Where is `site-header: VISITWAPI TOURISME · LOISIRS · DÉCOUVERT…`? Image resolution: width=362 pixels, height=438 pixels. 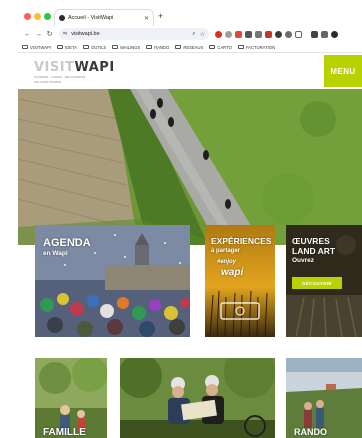
site-header: VISITWAPI TOURISME · LOISIRS · DÉCOUVERT… is located at coordinates (190, 71).